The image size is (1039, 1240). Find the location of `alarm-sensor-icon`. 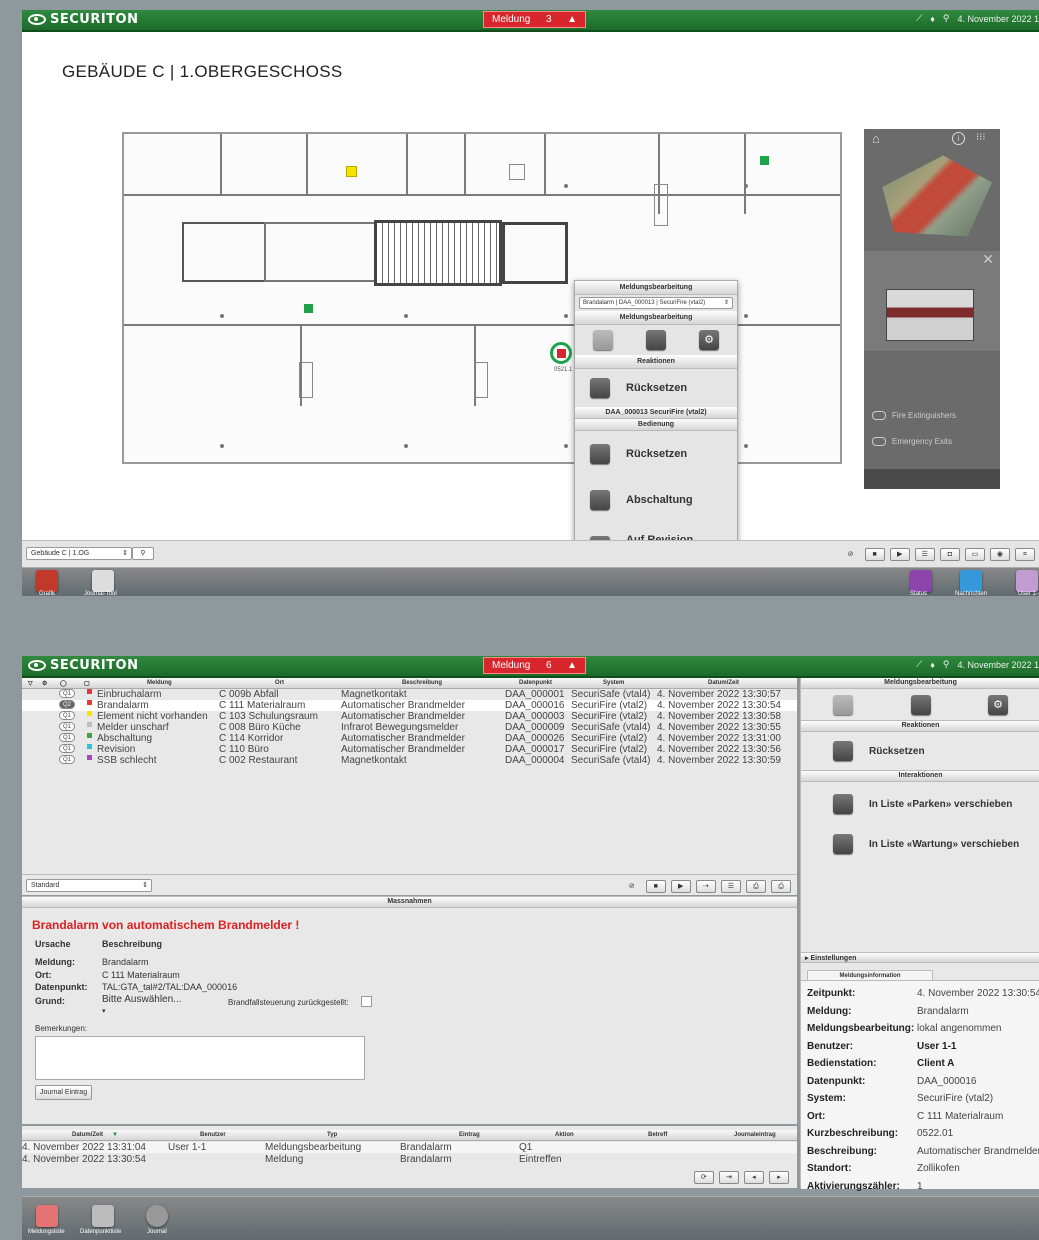

alarm-sensor-icon is located at coordinates (561, 353).